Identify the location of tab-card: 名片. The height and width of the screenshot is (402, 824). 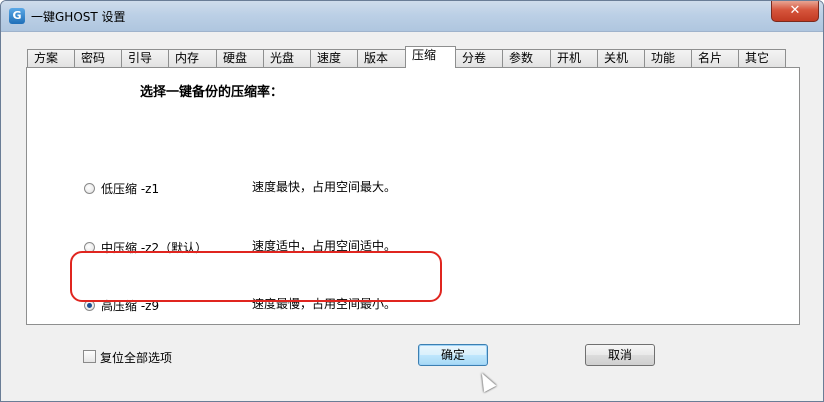
(715, 58).